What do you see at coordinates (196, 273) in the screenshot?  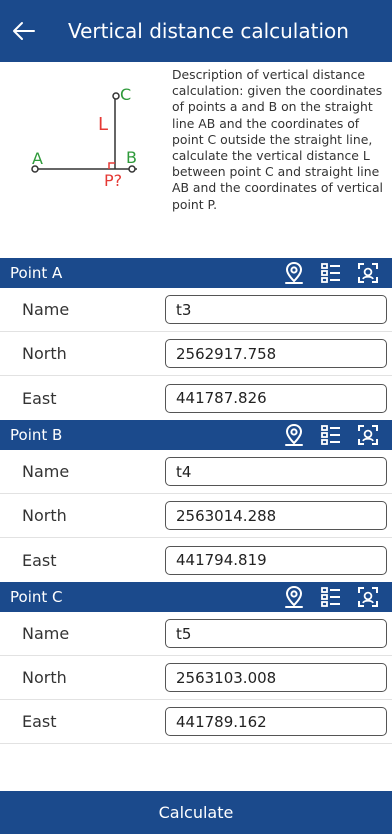 I see `section-header-point-a: Point A` at bounding box center [196, 273].